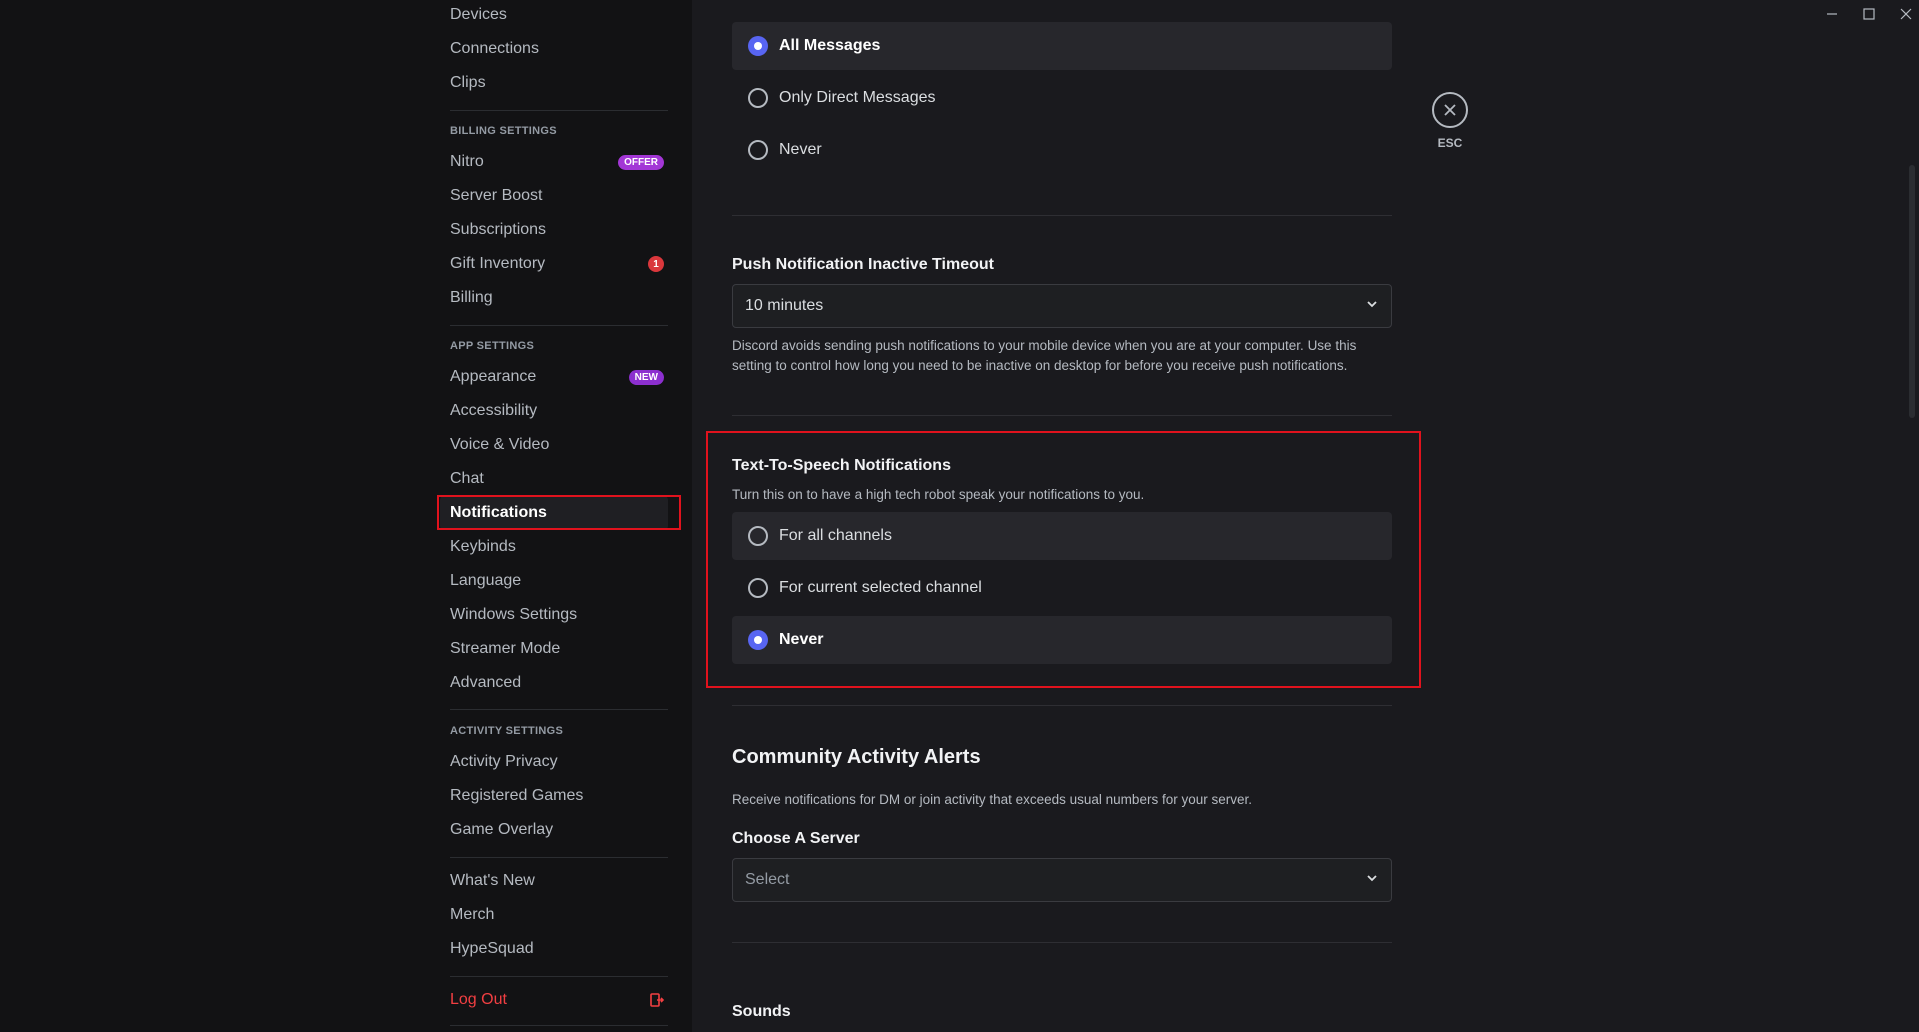 The height and width of the screenshot is (1032, 1919). I want to click on sidebar-item-subscriptions: Subscriptions, so click(554, 230).